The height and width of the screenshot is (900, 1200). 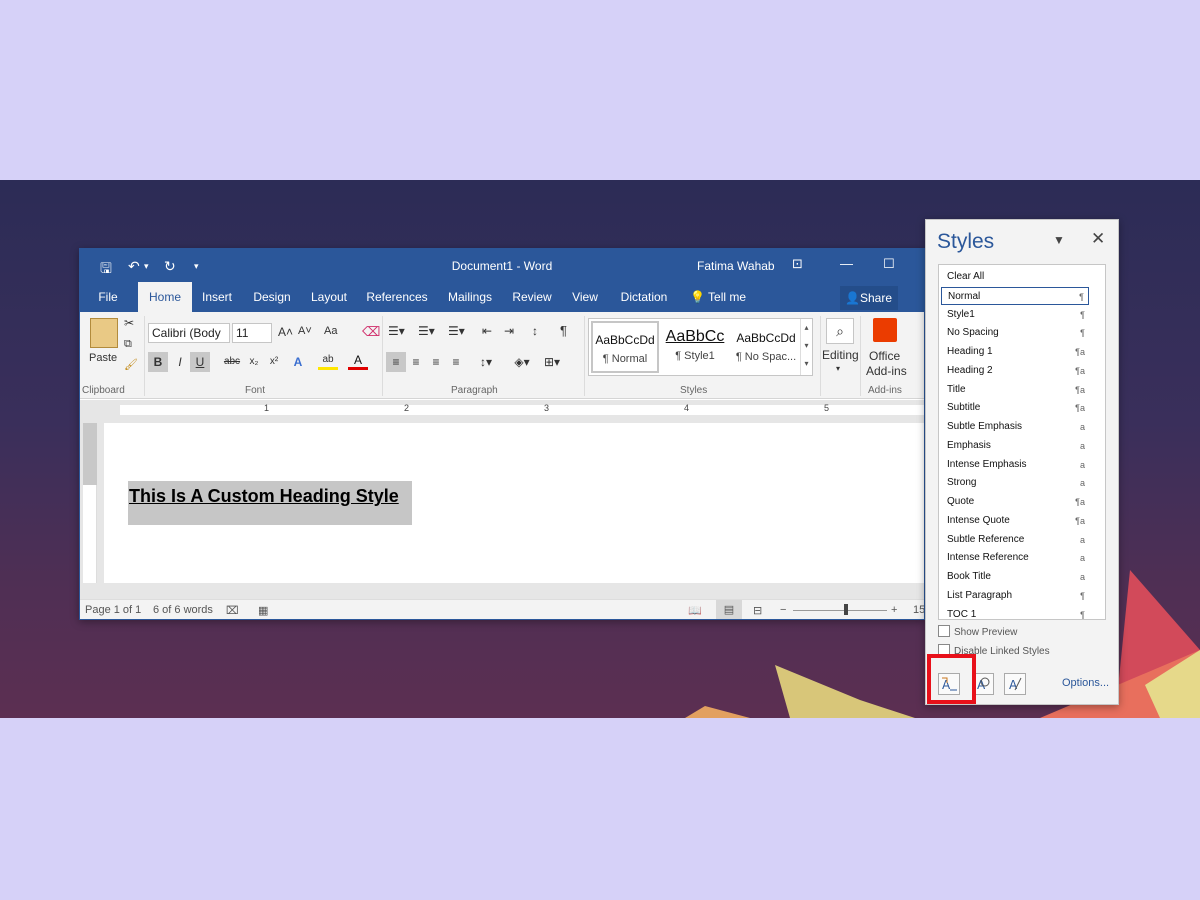 I want to click on ribbon-display-icon: ⊡, so click(x=797, y=264).